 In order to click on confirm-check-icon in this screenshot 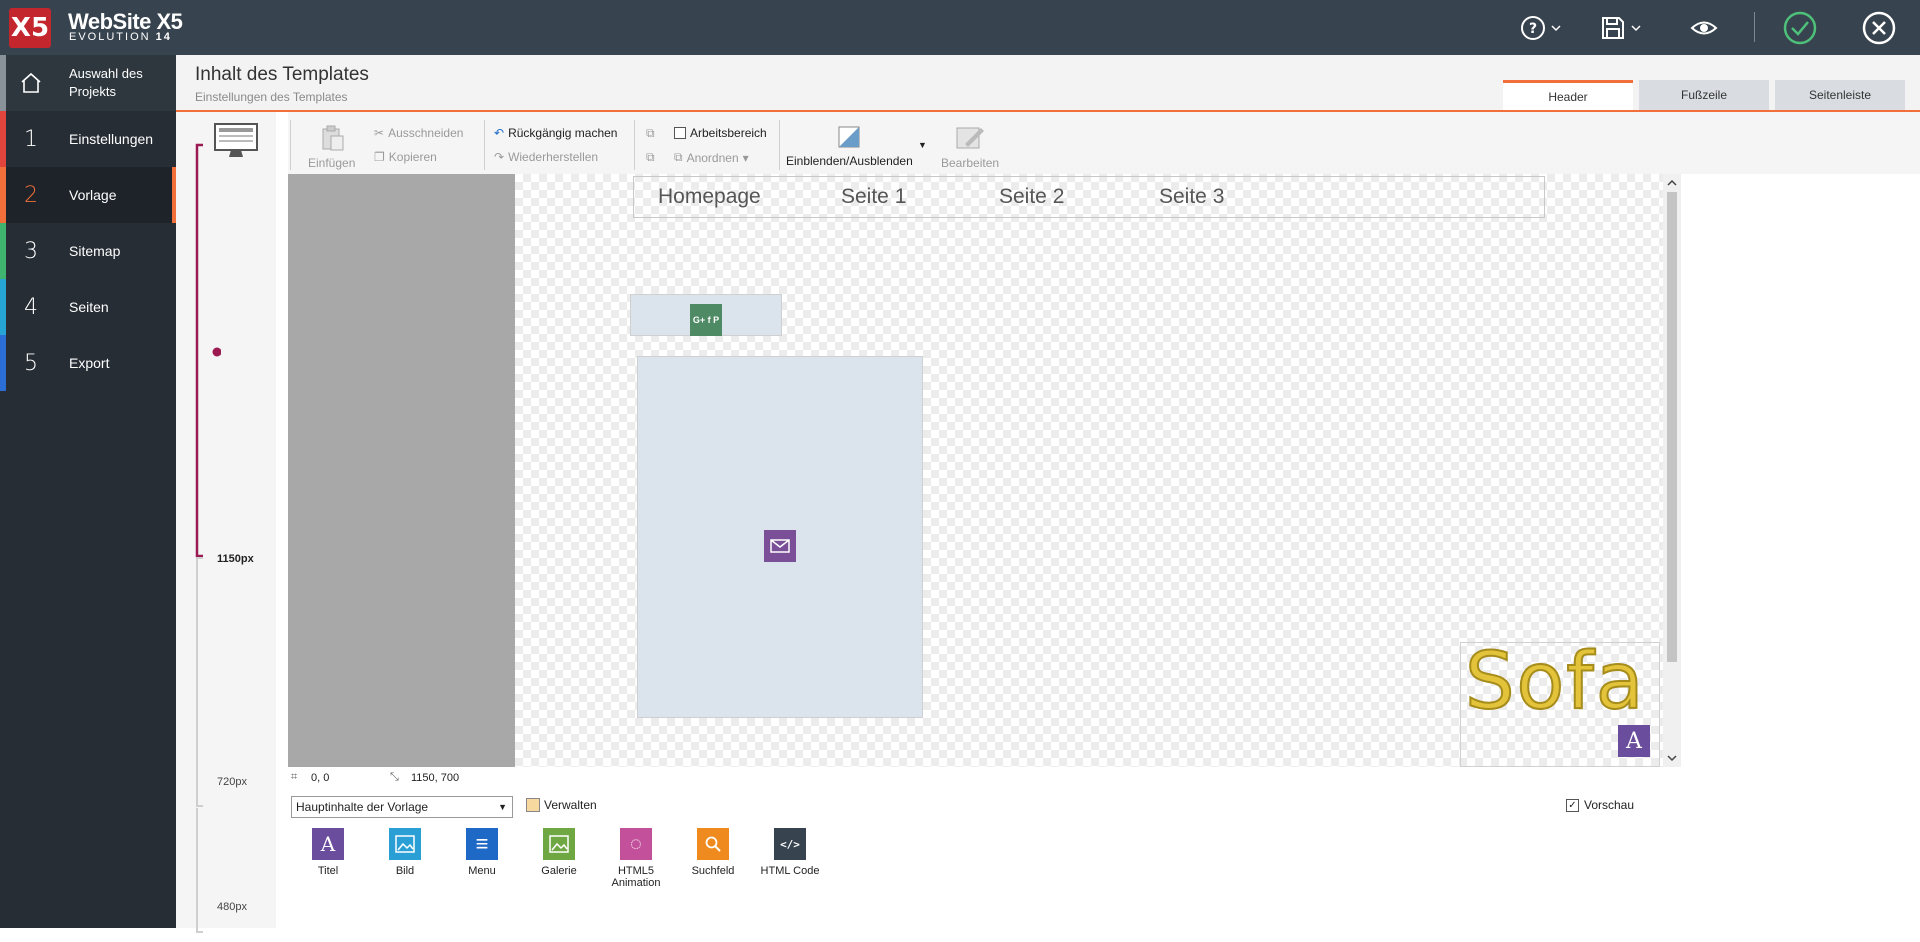, I will do `click(1800, 28)`.